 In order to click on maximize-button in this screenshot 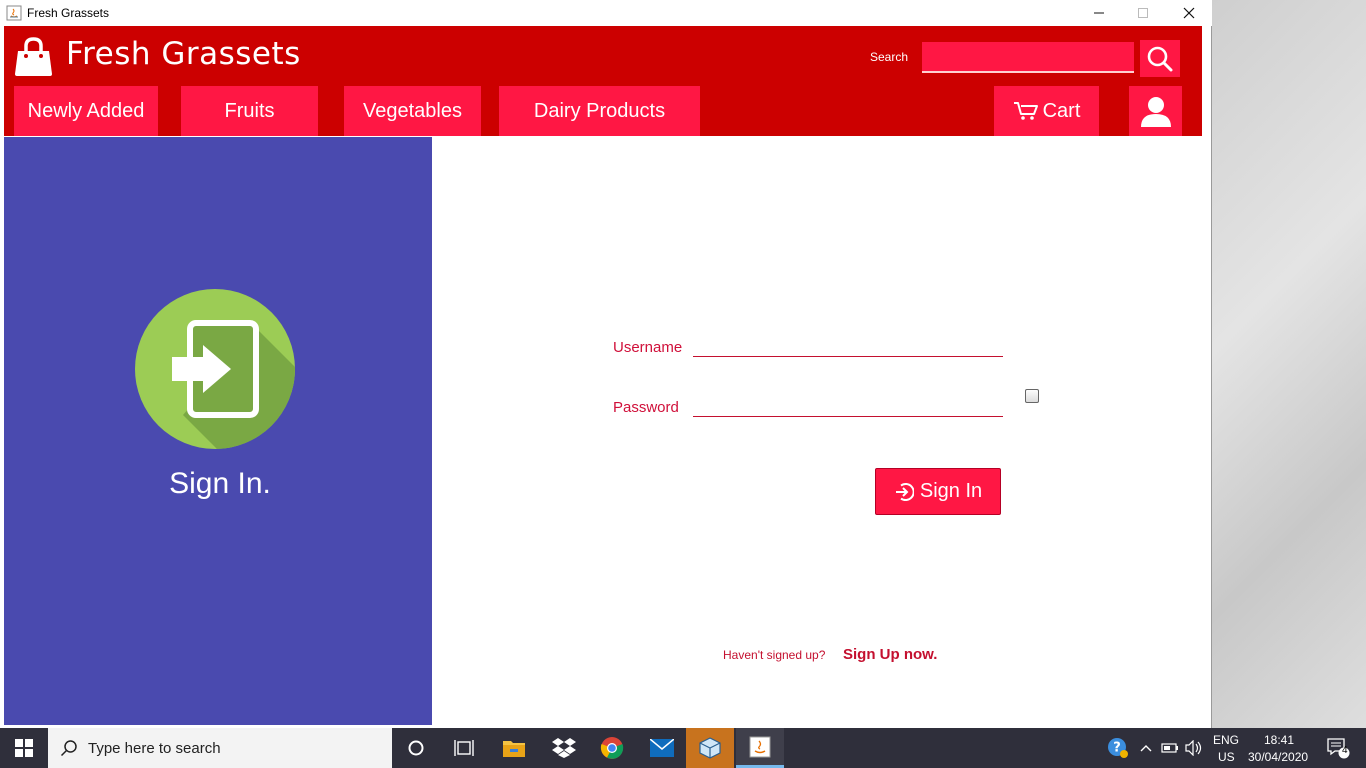, I will do `click(1143, 13)`.